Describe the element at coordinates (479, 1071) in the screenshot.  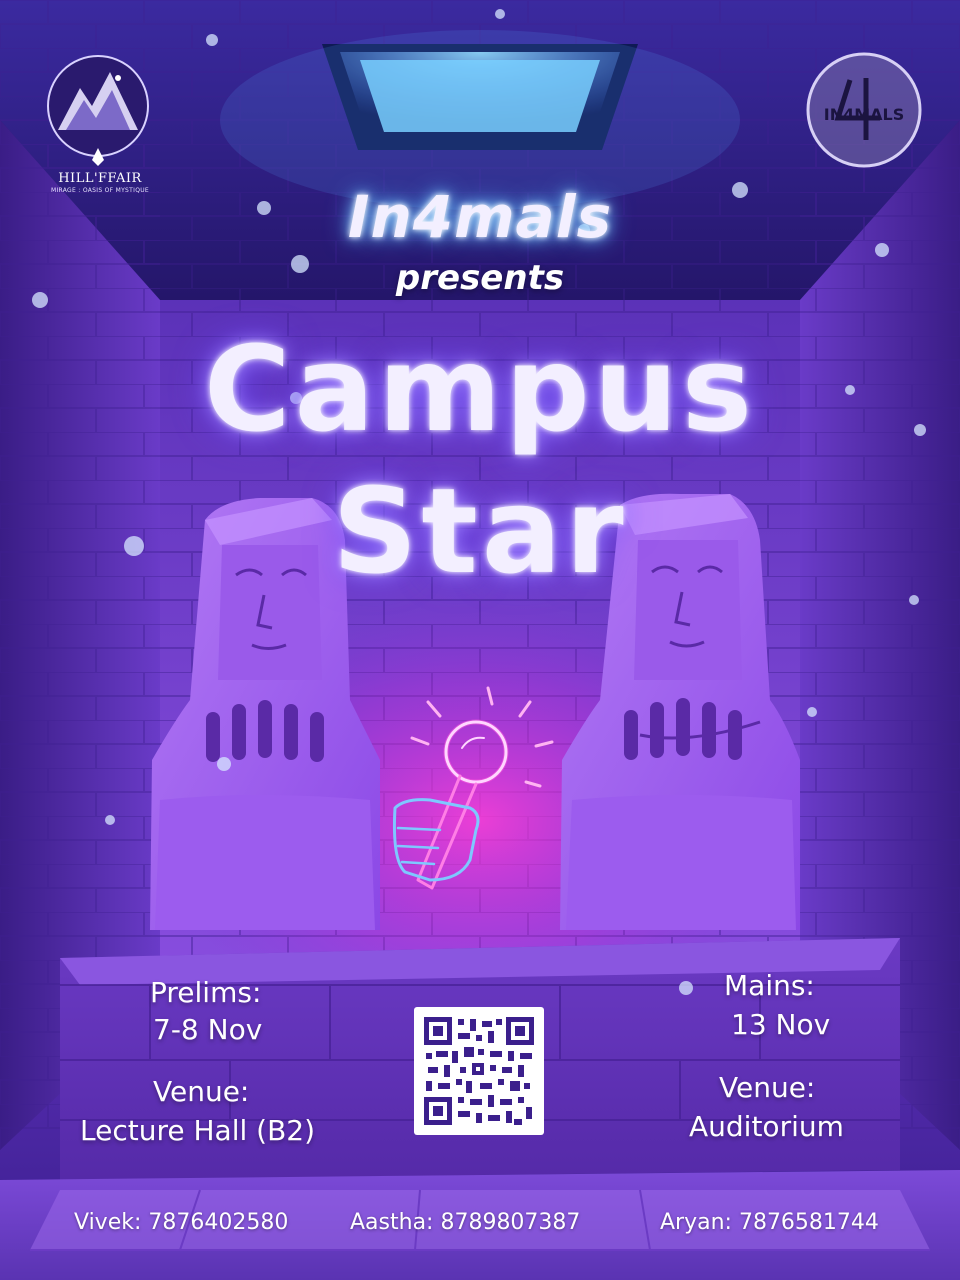
I see `qr-code-icon` at that location.